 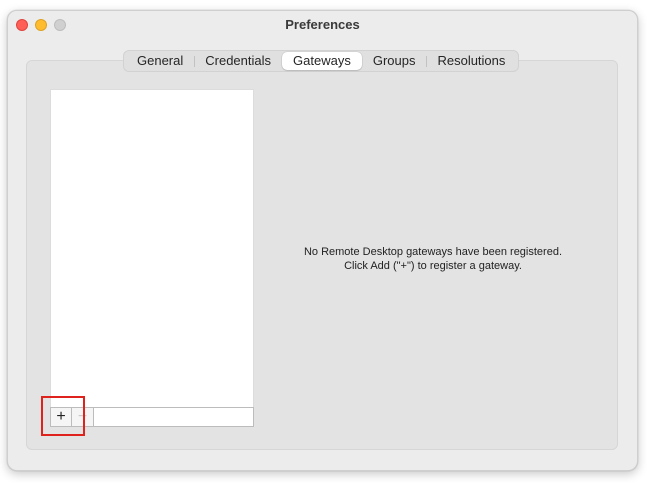 What do you see at coordinates (394, 61) in the screenshot?
I see `tab-groups: Groups` at bounding box center [394, 61].